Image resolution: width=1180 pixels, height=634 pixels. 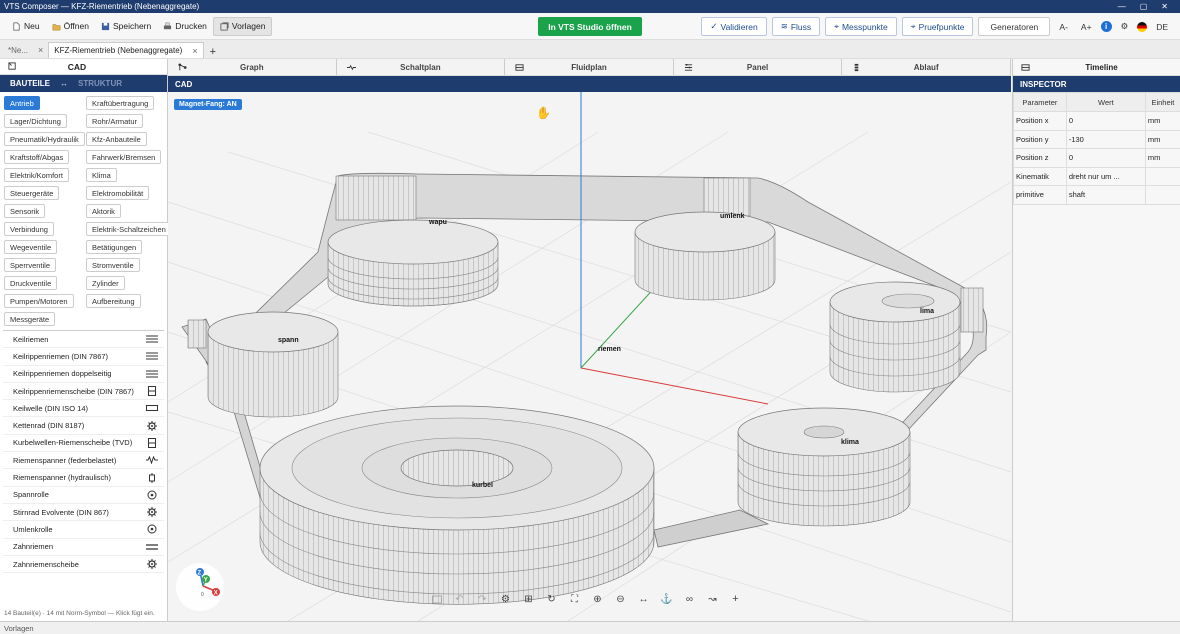 What do you see at coordinates (597, 599) in the screenshot?
I see `zoom-in-icon: ⊕` at bounding box center [597, 599].